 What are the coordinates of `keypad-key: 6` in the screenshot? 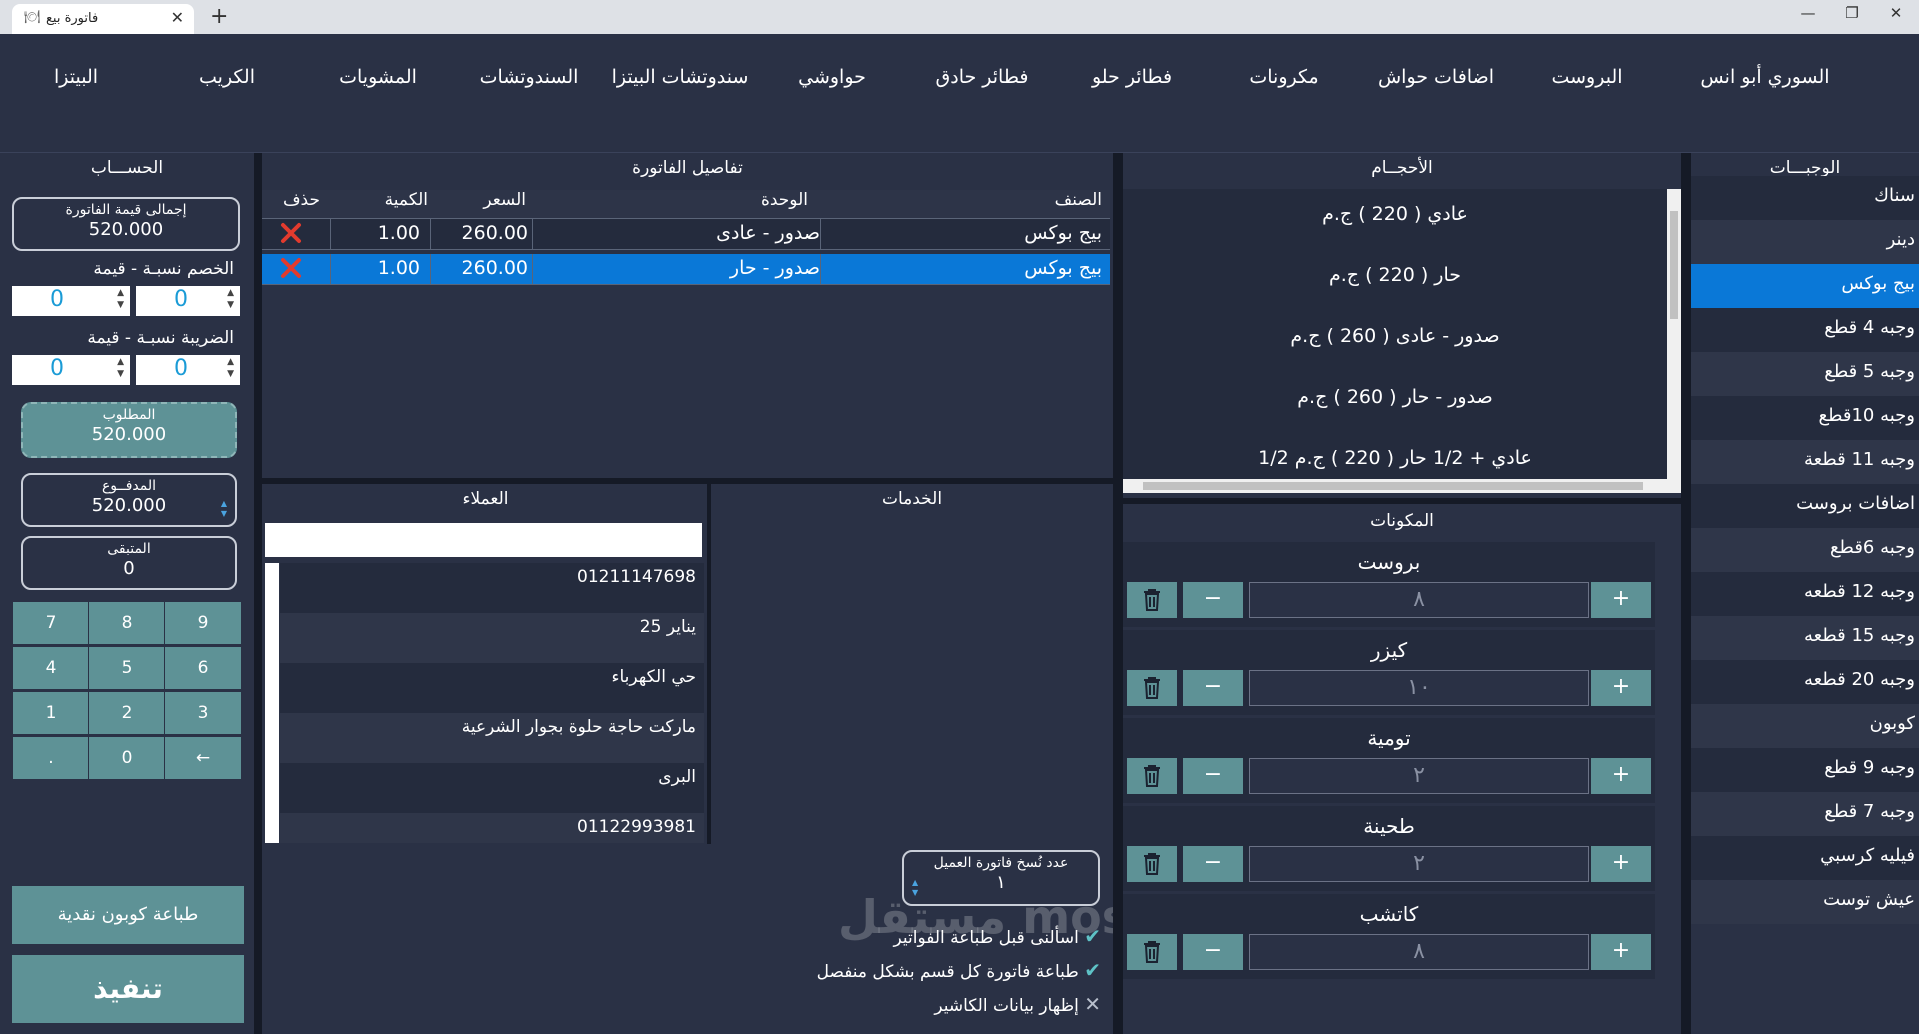 It's located at (203, 668).